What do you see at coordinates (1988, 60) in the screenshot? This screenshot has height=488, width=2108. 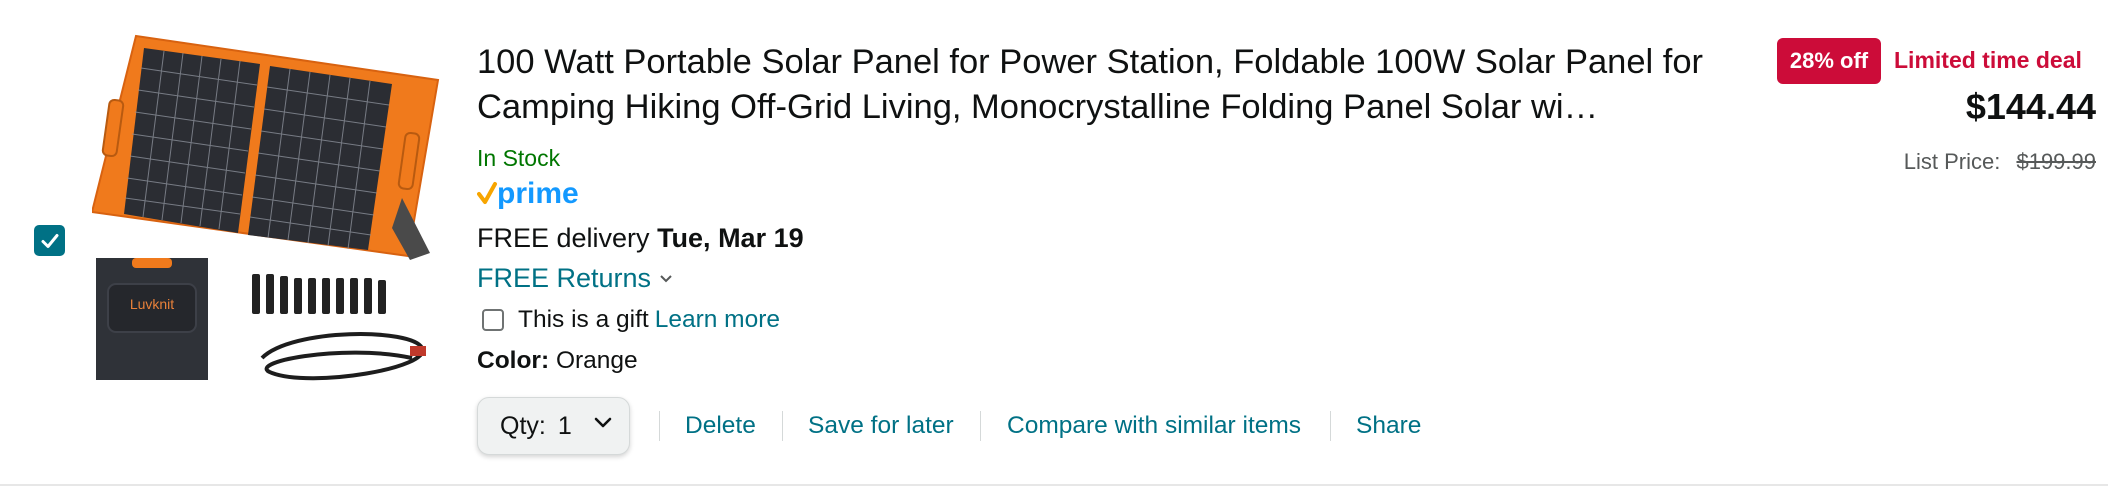 I see `deal-label: Limited time deal` at bounding box center [1988, 60].